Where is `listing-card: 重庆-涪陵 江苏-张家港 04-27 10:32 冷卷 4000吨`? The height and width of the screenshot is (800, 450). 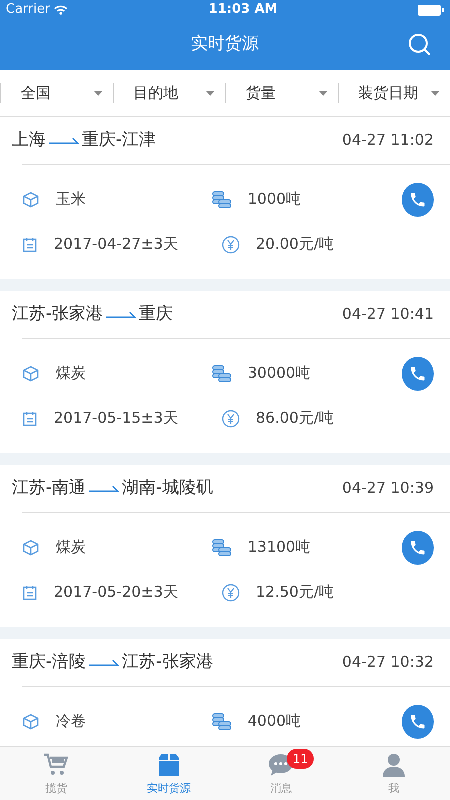 listing-card: 重庆-涪陵 江苏-张家港 04-27 10:32 冷卷 4000吨 is located at coordinates (225, 692).